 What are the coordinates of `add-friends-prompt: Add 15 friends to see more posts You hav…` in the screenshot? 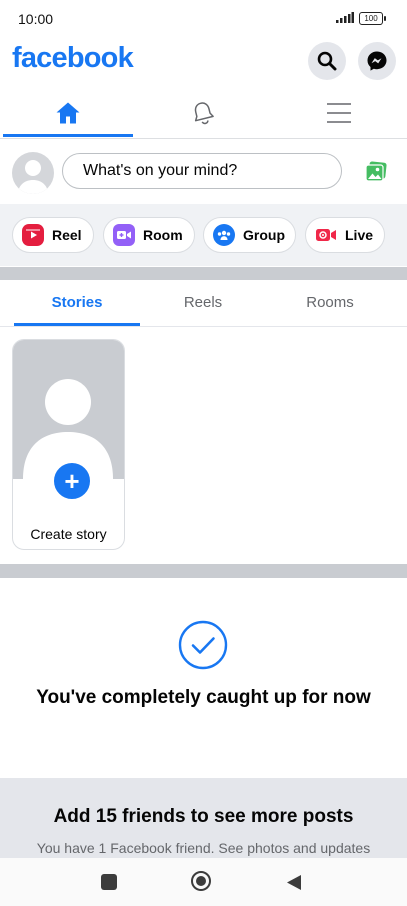 It's located at (203, 818).